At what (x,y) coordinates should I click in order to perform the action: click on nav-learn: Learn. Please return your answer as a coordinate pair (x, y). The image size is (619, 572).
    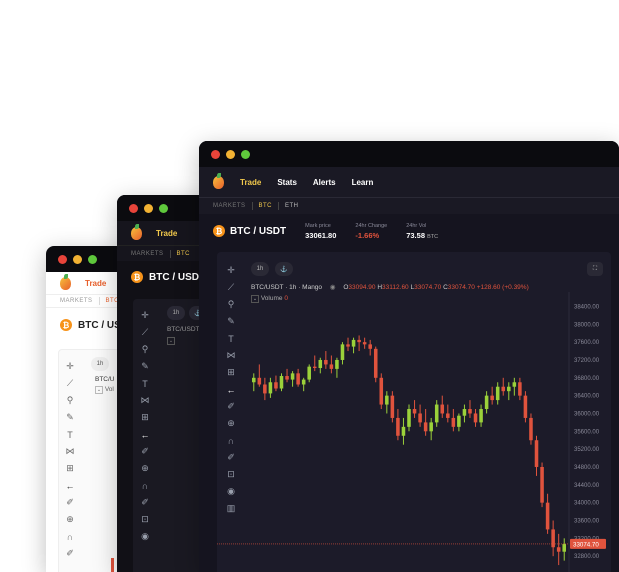
    Looking at the image, I should click on (363, 182).